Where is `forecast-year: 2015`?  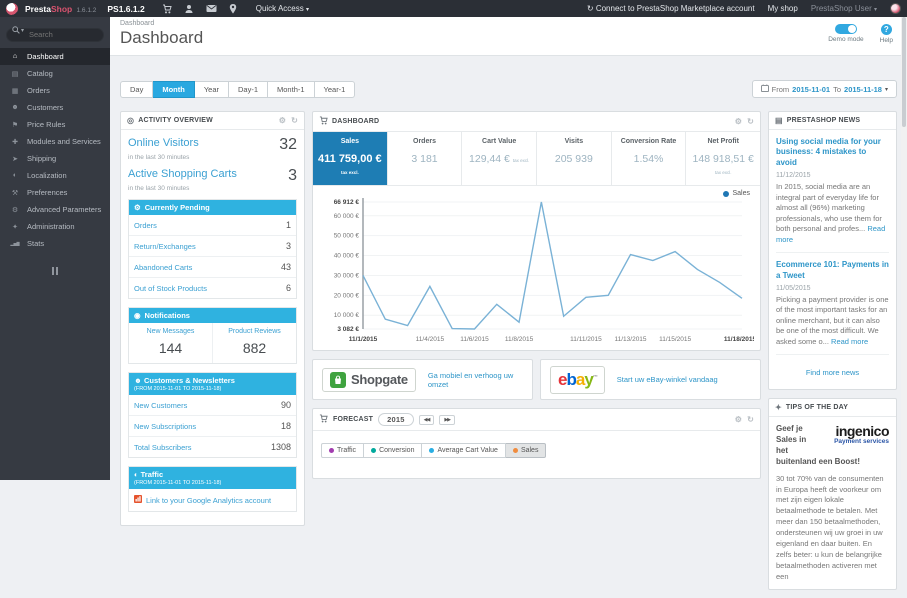
forecast-year: 2015 is located at coordinates (396, 419).